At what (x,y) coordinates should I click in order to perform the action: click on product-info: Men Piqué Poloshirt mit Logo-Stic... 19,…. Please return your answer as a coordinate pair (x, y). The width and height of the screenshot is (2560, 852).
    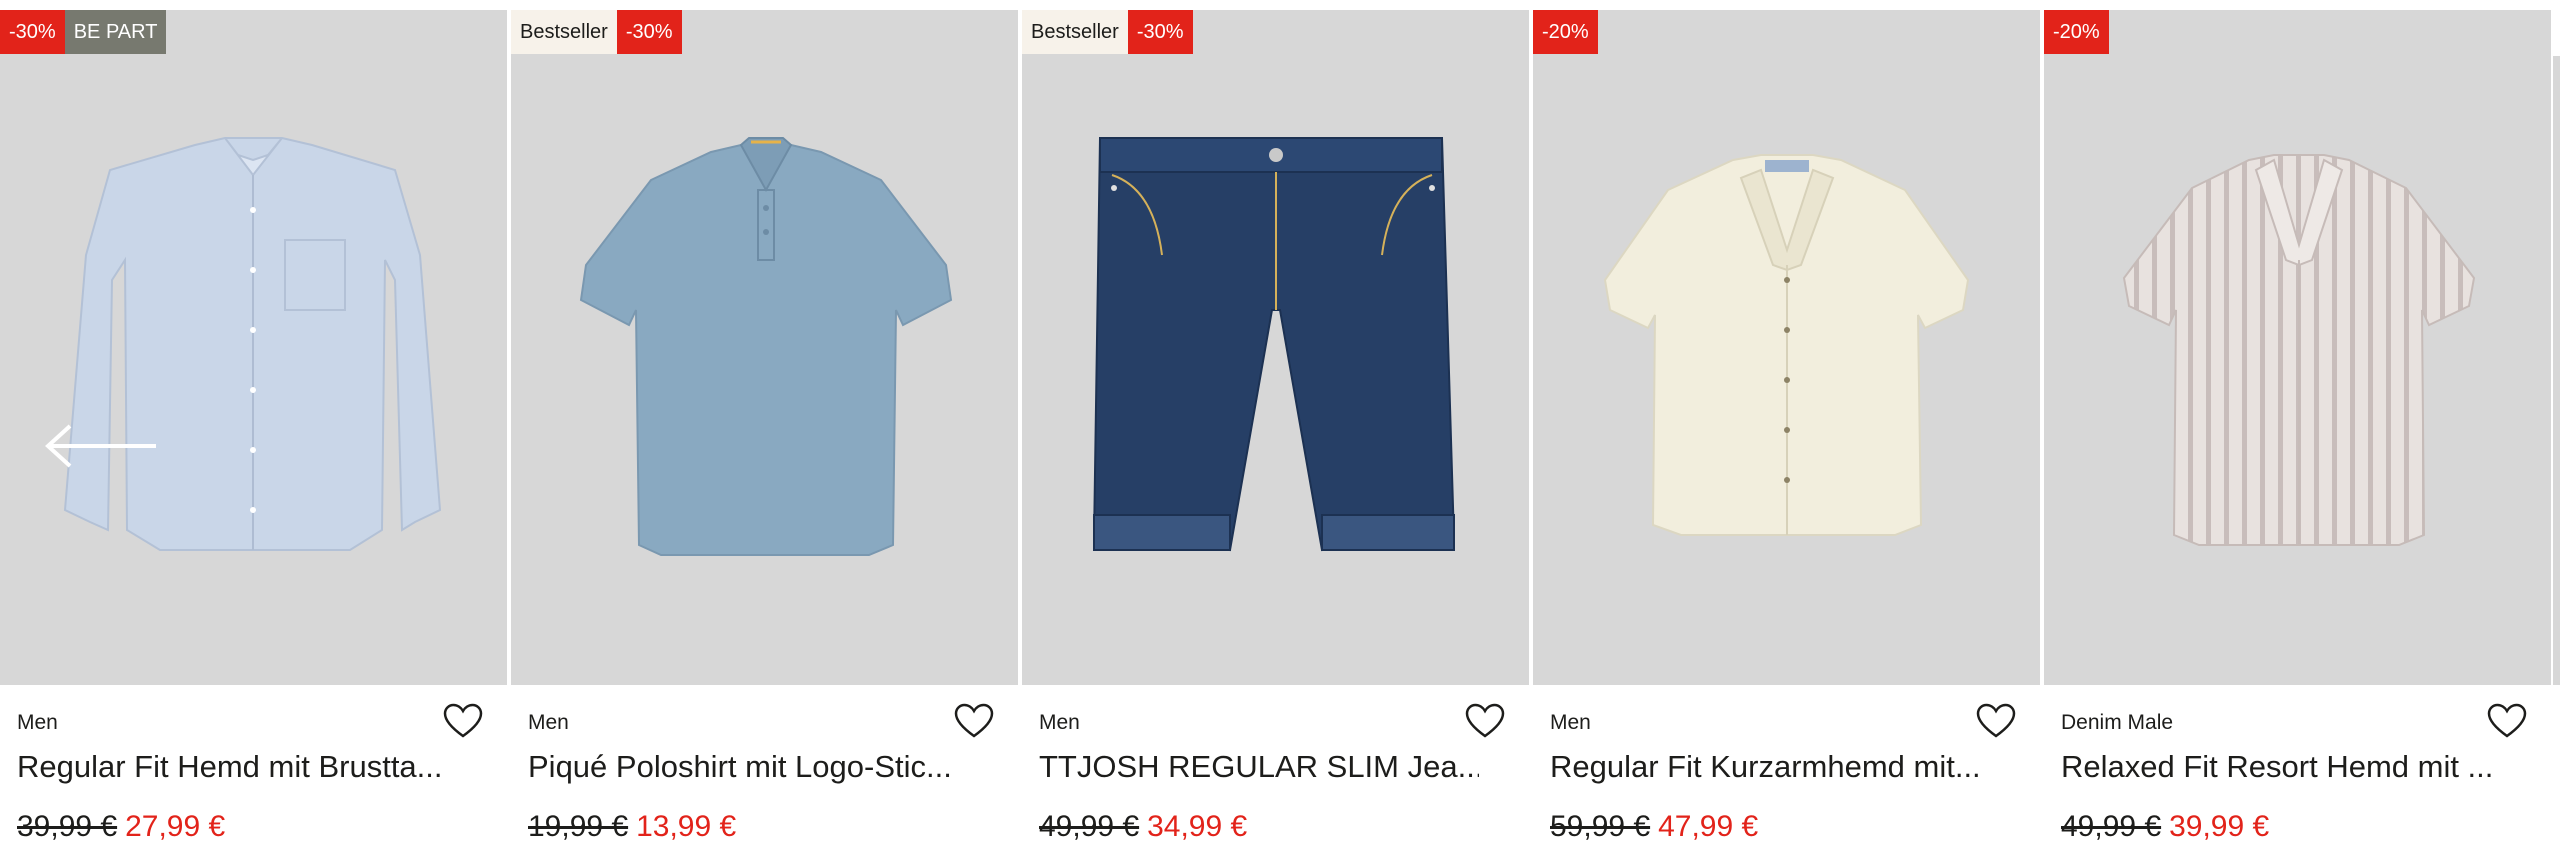
    Looking at the image, I should click on (764, 768).